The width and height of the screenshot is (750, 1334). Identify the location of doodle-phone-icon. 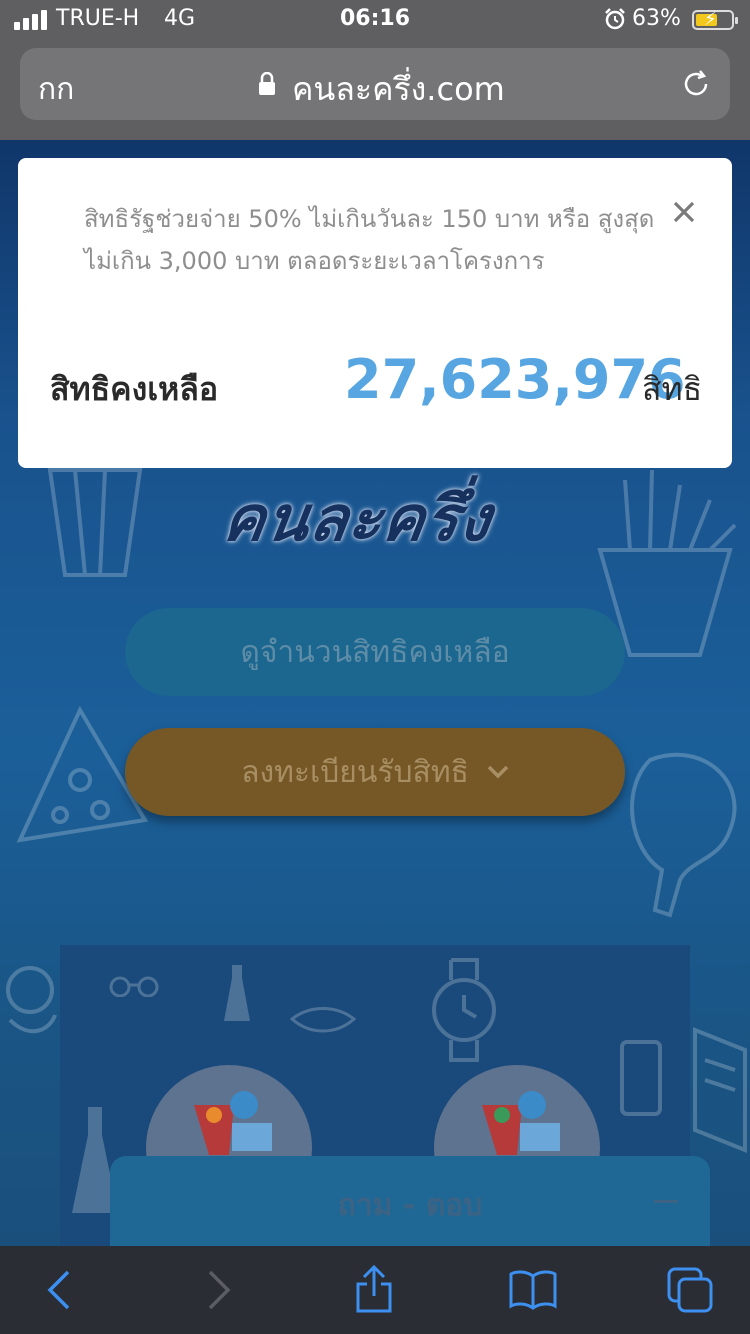
(641, 1078).